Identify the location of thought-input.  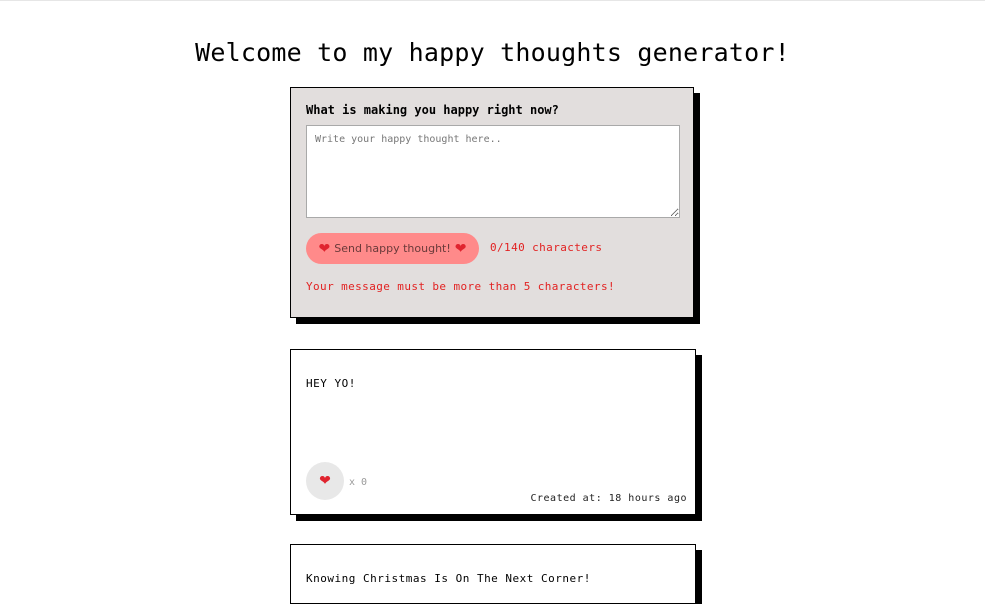
(493, 171).